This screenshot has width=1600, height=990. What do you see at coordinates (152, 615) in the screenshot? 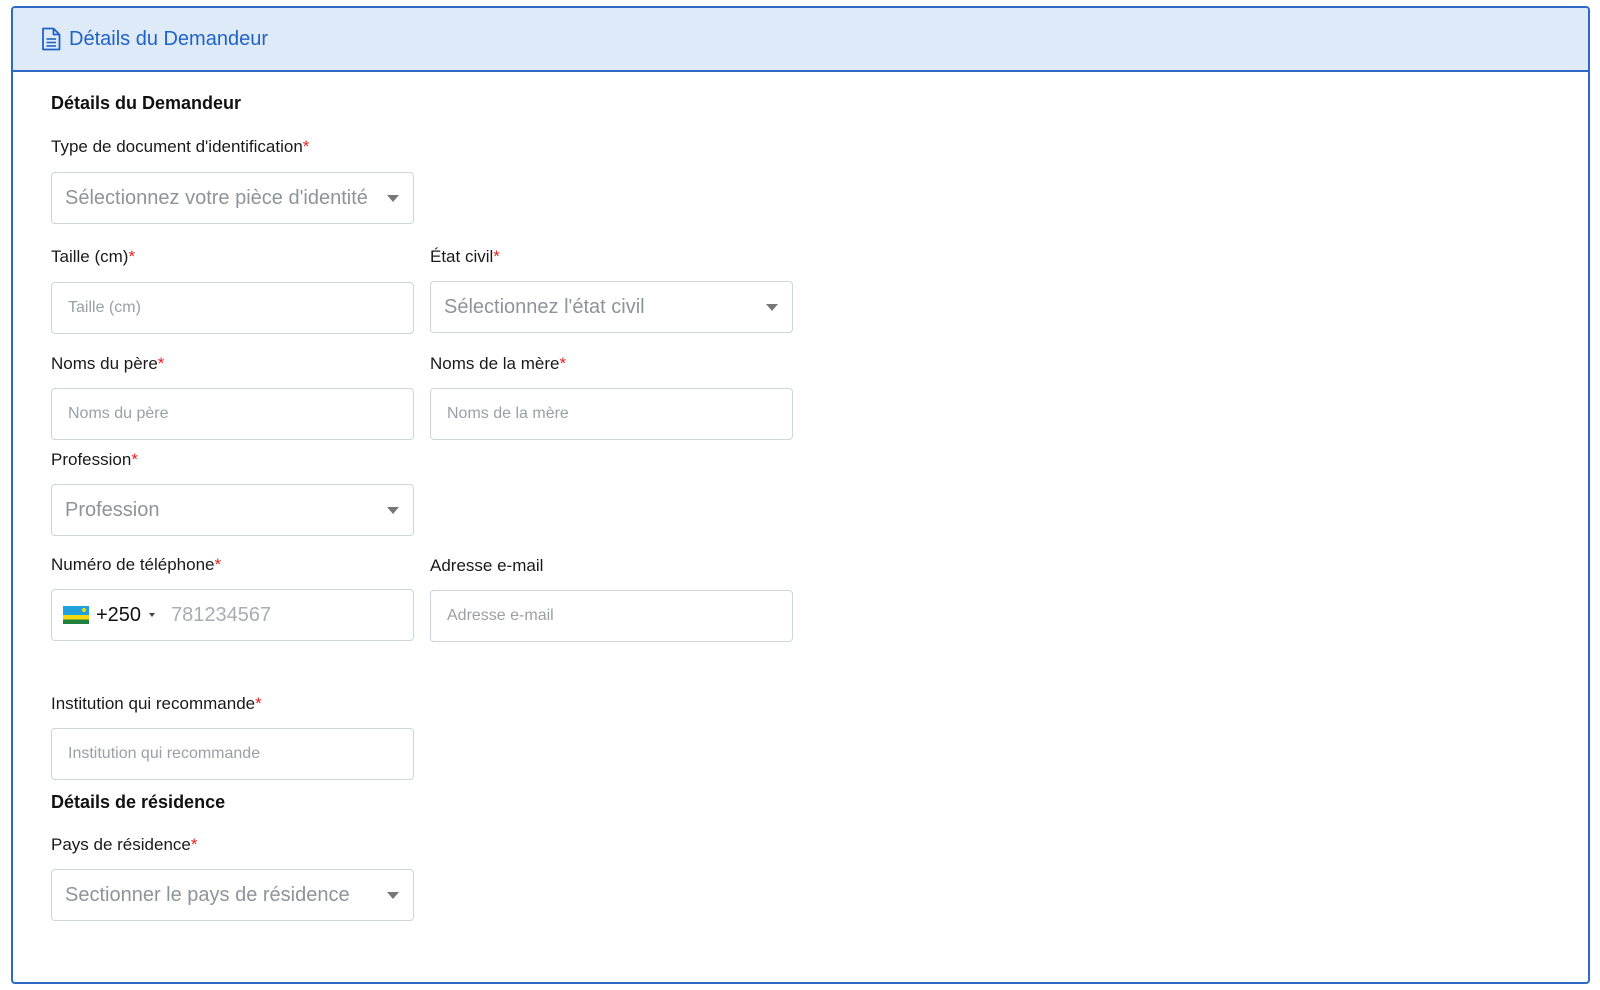
I see `caret-down-icon` at bounding box center [152, 615].